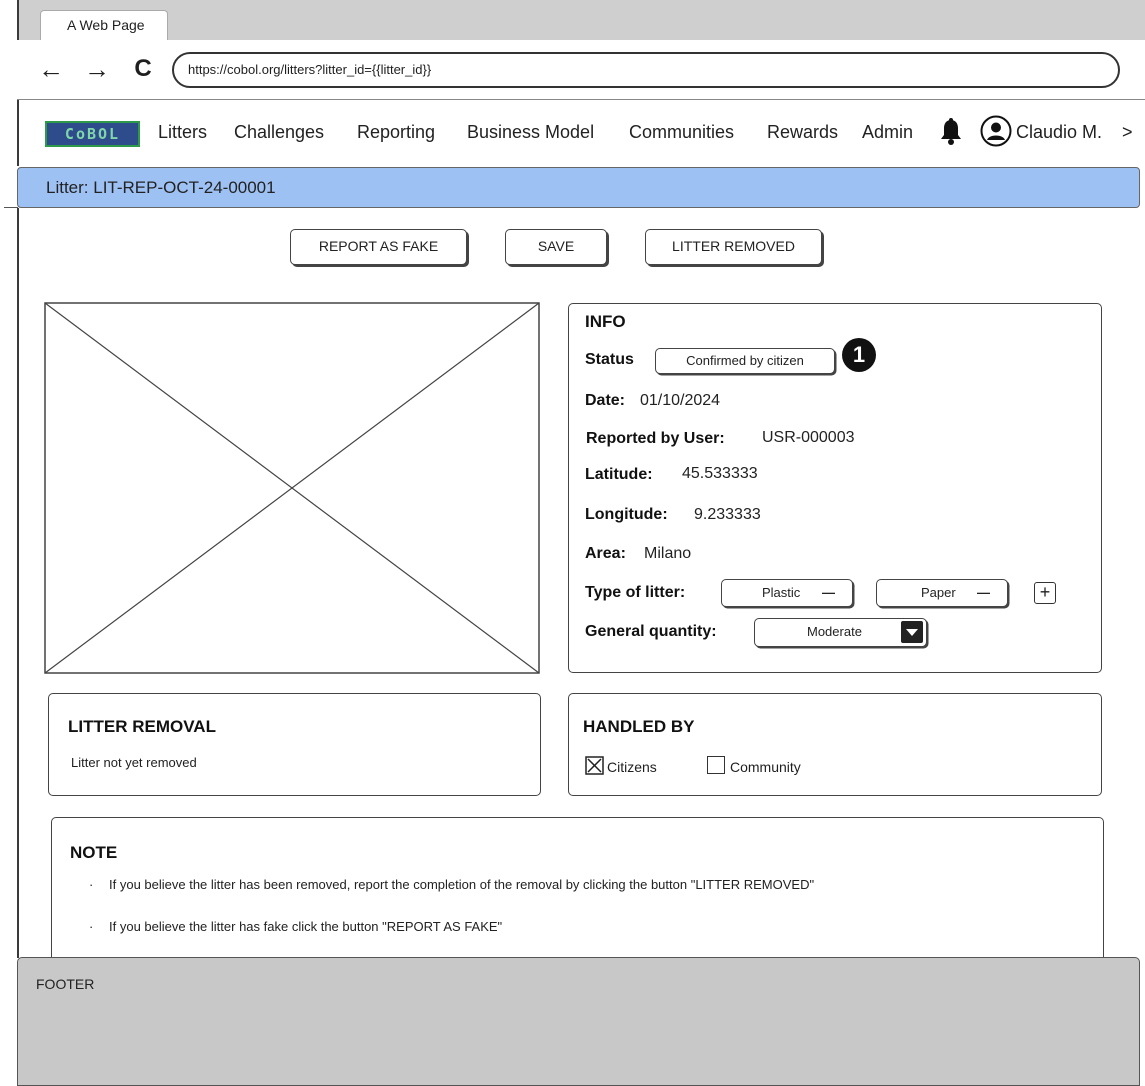 Image resolution: width=1145 pixels, height=1086 pixels. What do you see at coordinates (94, 852) in the screenshot?
I see `note-title: NOTE` at bounding box center [94, 852].